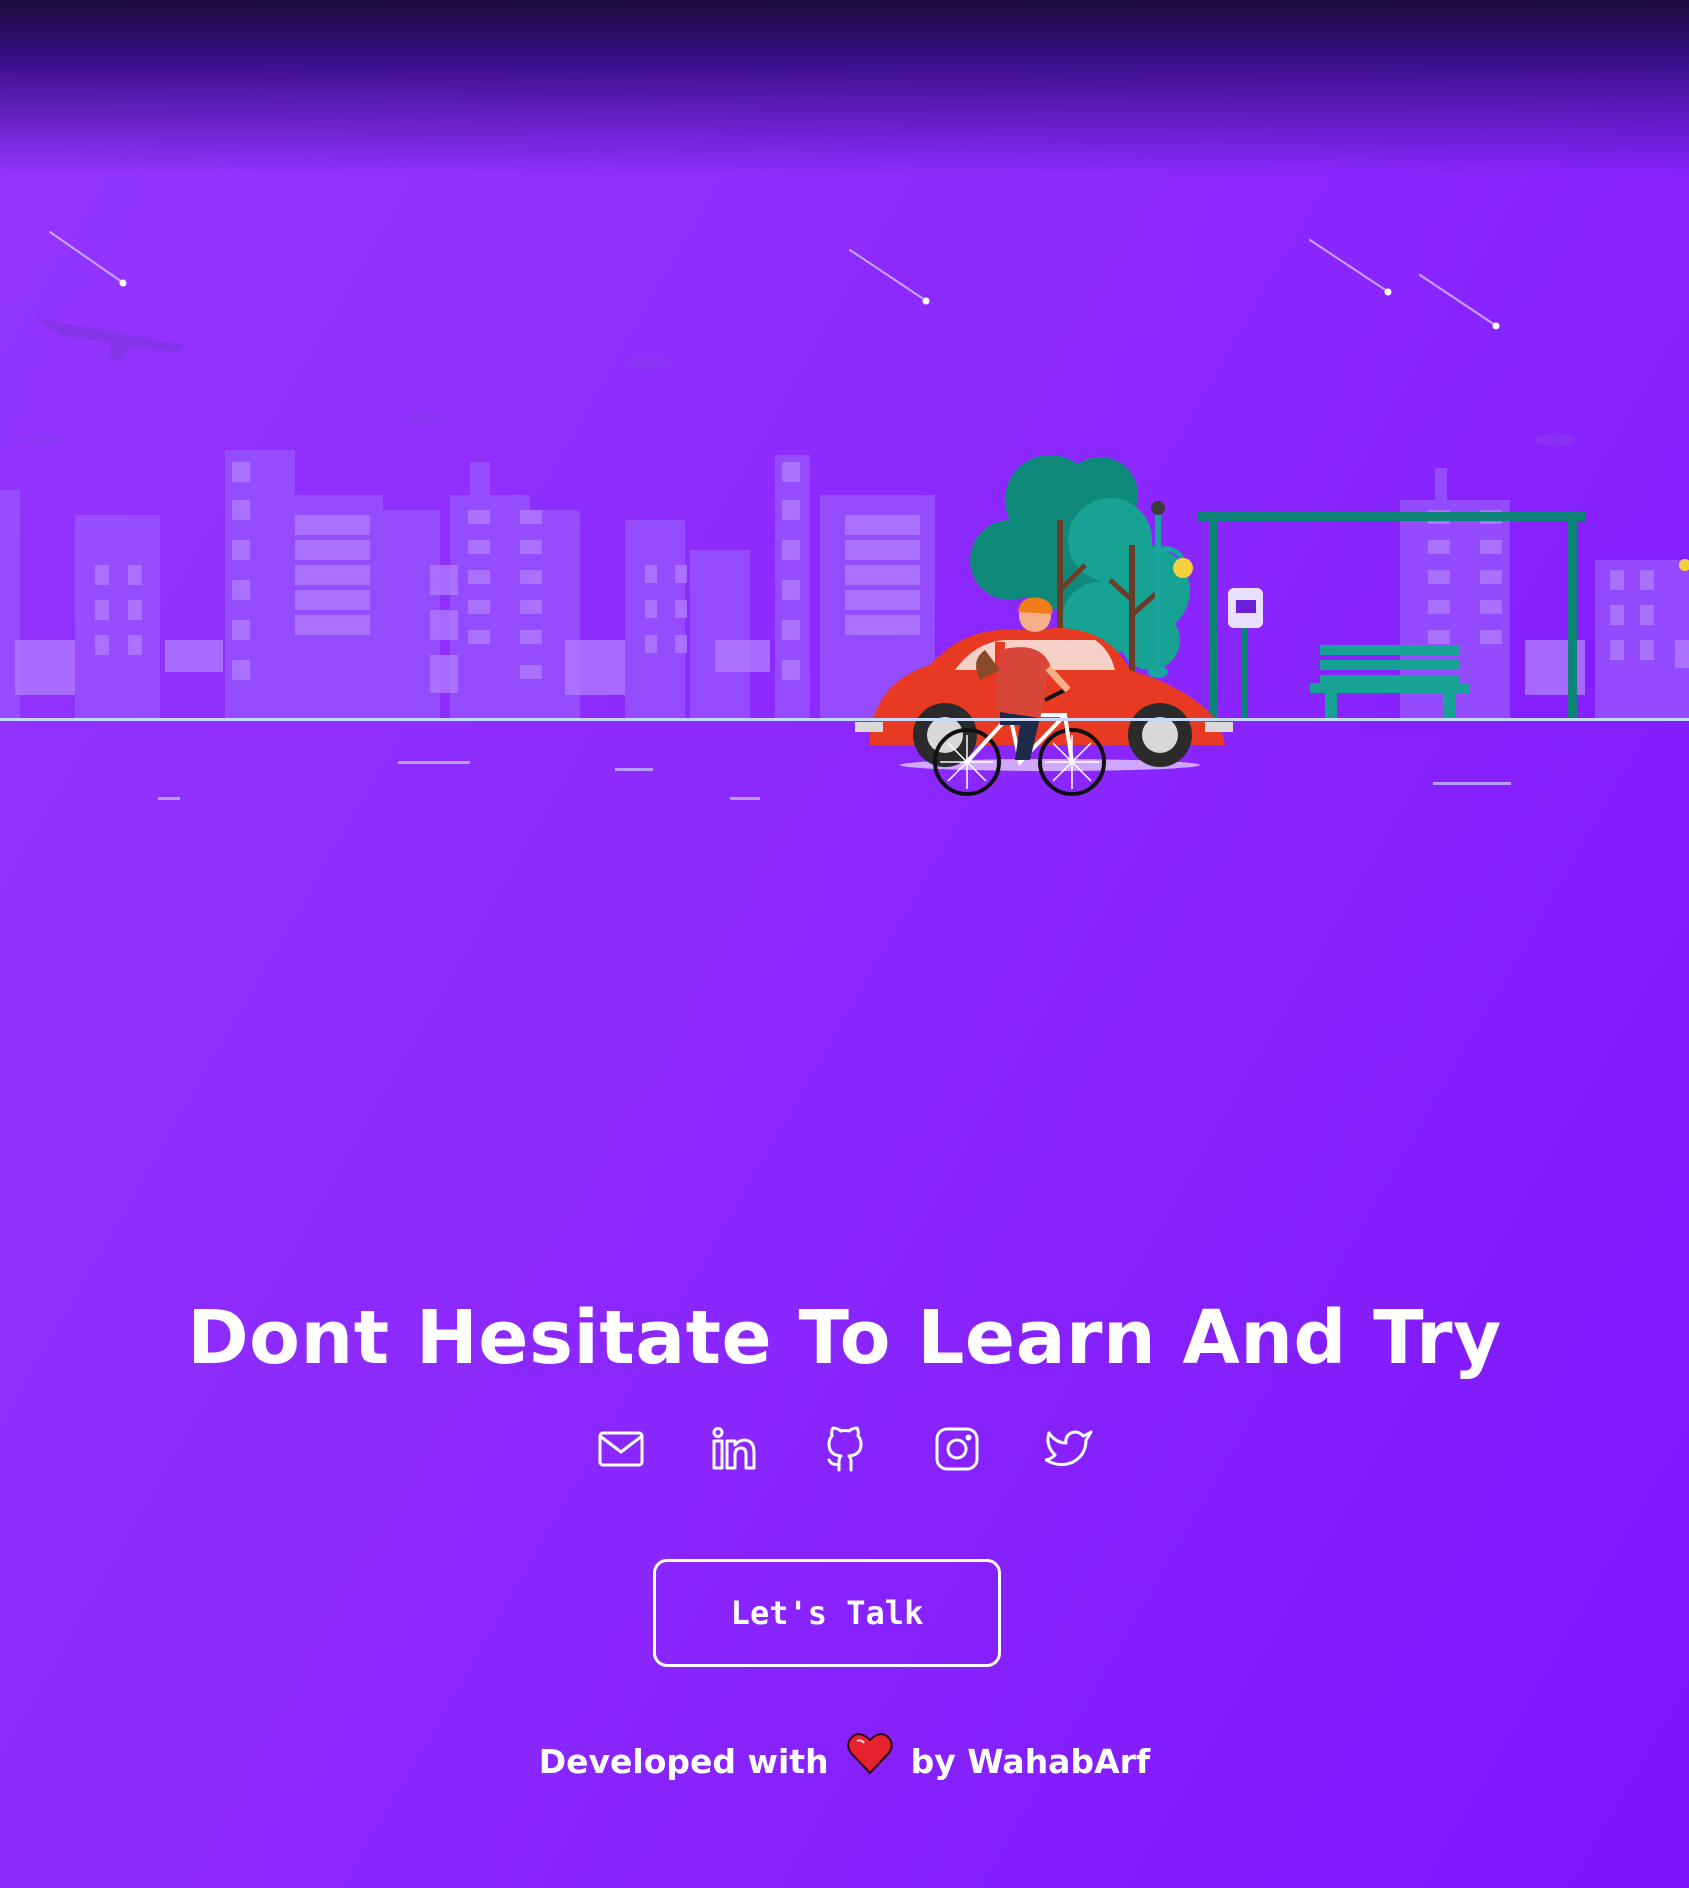 This screenshot has width=1689, height=1888. What do you see at coordinates (1030, 1761) in the screenshot?
I see `footer-suffix: by WahabArf` at bounding box center [1030, 1761].